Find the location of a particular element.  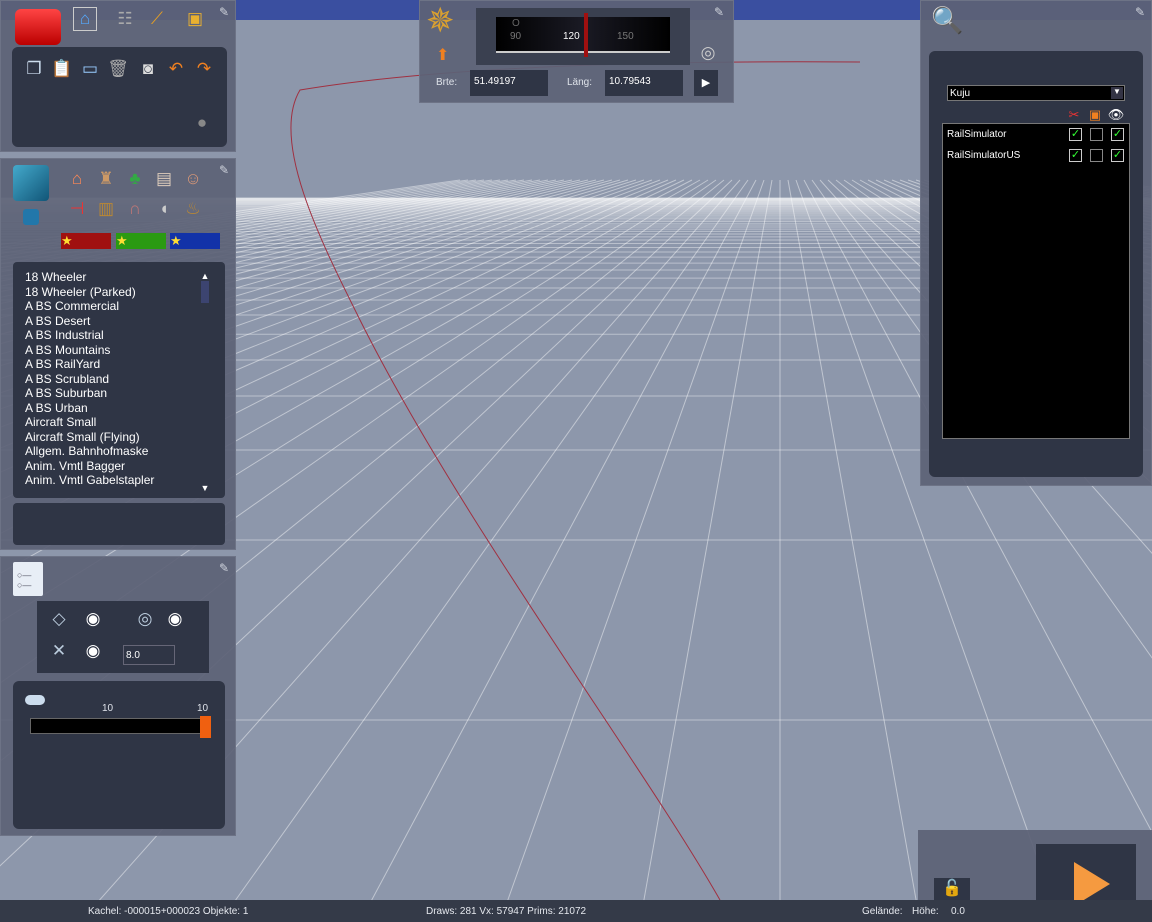

slider-thumb is located at coordinates (205, 727).